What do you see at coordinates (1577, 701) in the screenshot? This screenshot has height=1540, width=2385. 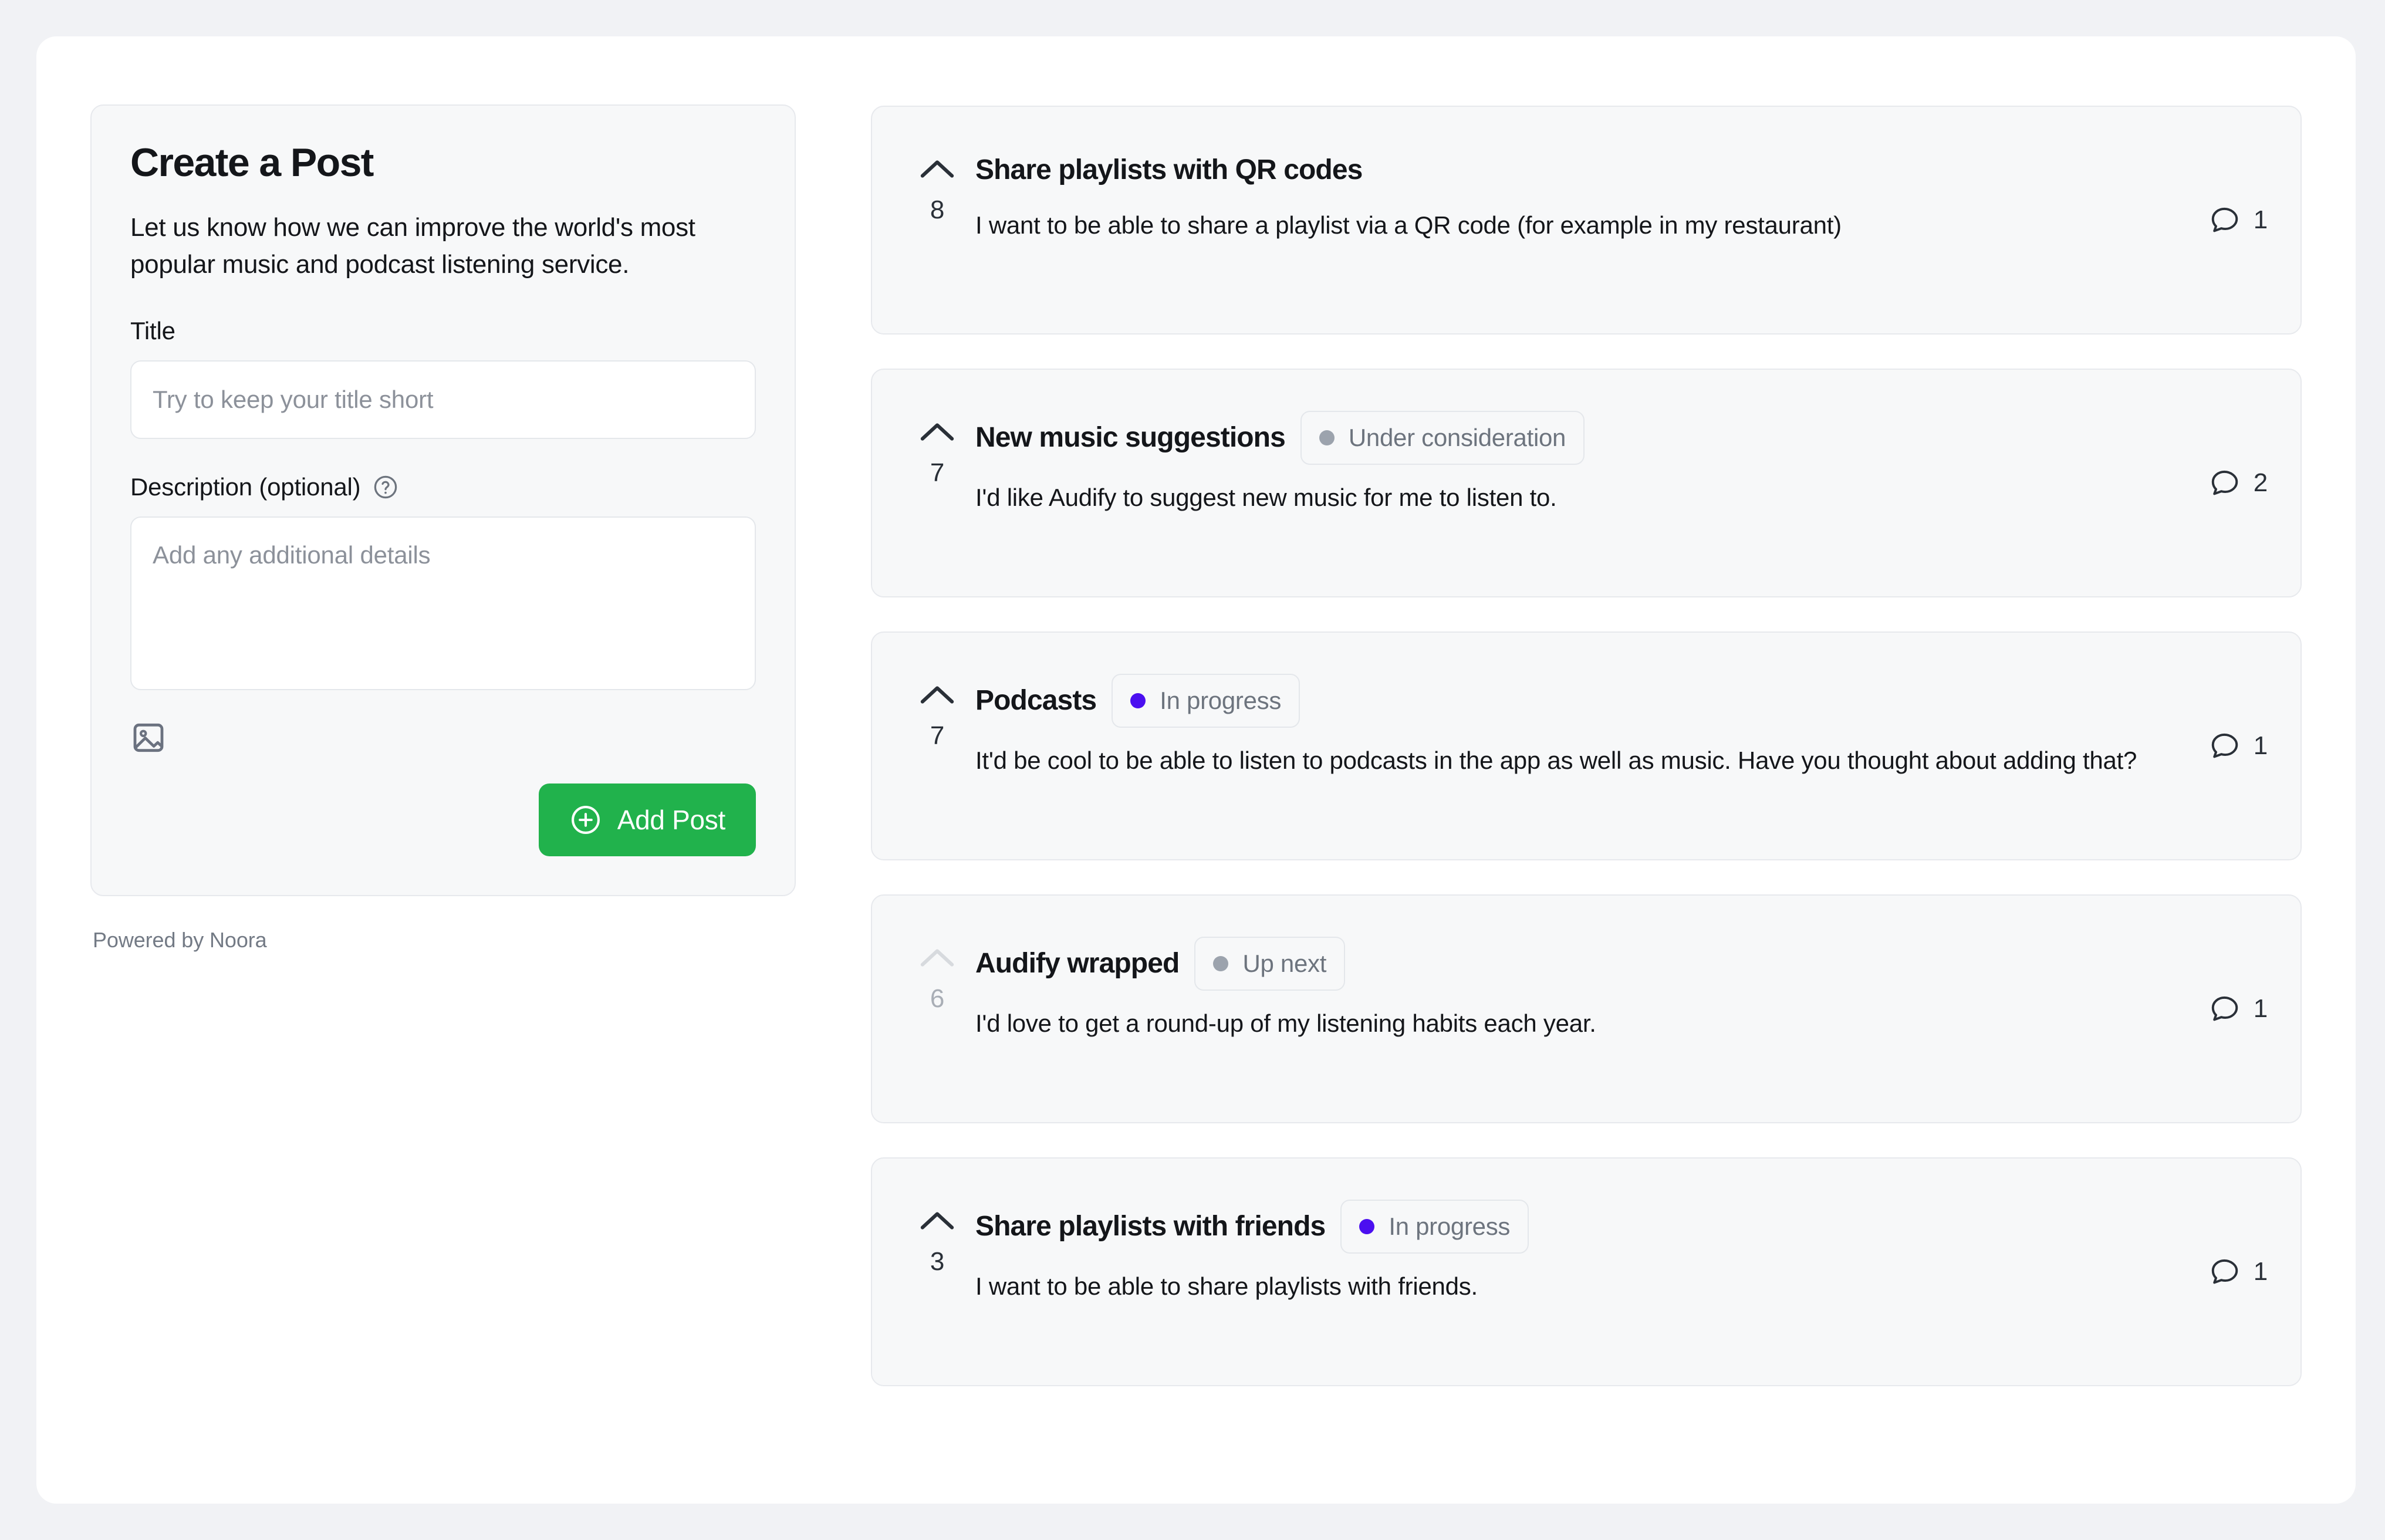 I see `post-header: Podcasts In progress` at bounding box center [1577, 701].